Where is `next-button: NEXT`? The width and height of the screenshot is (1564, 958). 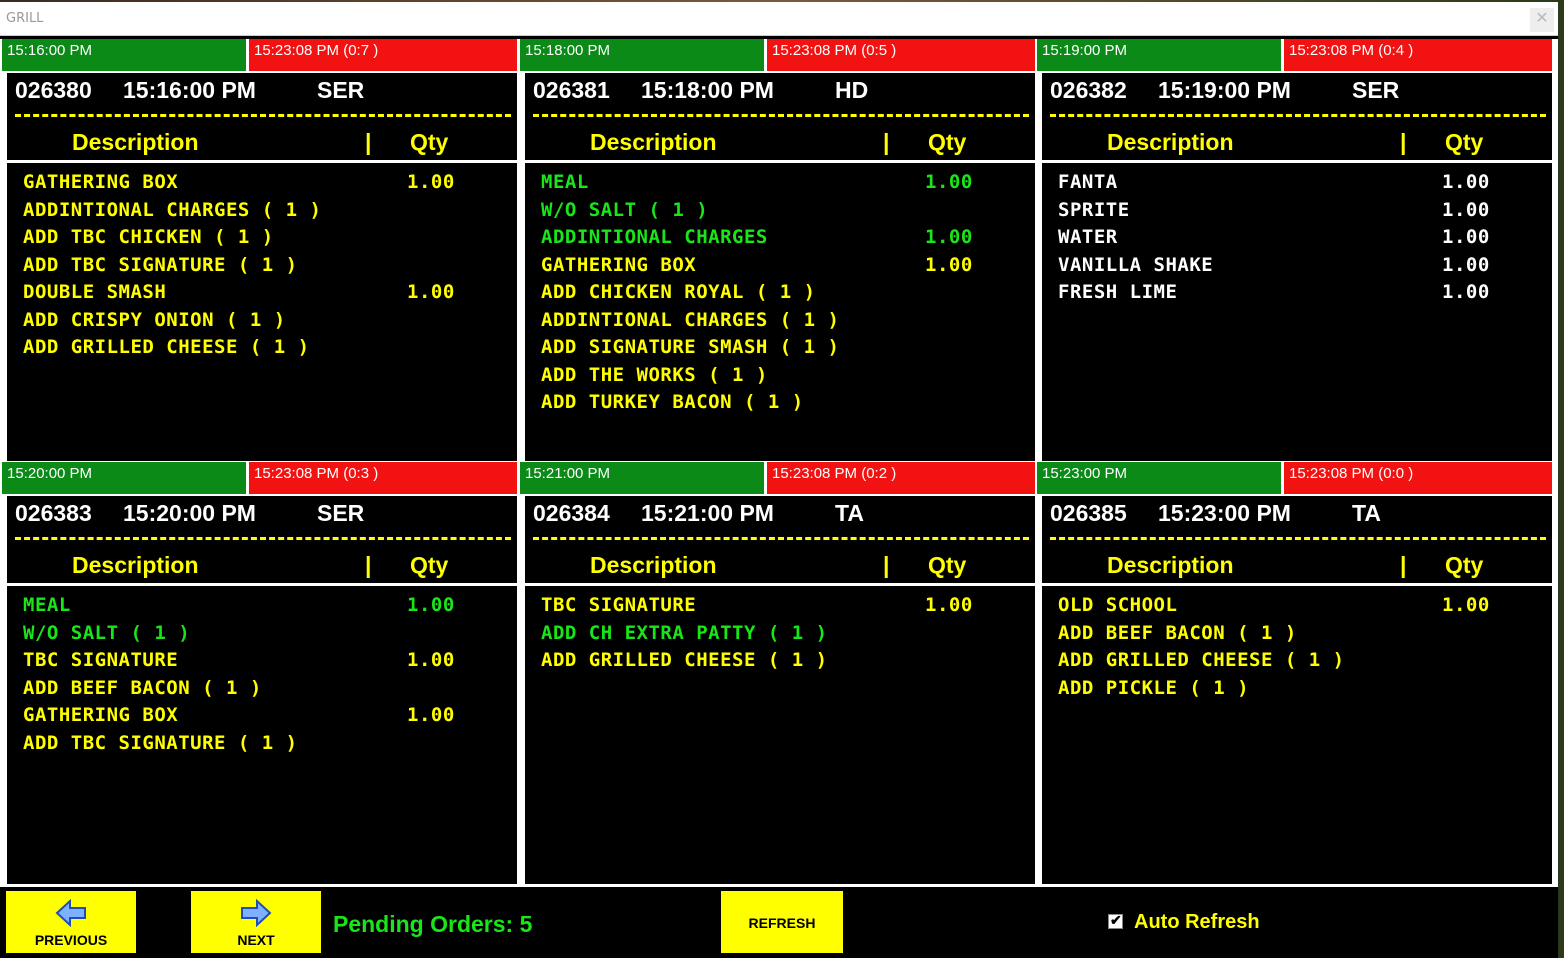
next-button: NEXT is located at coordinates (256, 922).